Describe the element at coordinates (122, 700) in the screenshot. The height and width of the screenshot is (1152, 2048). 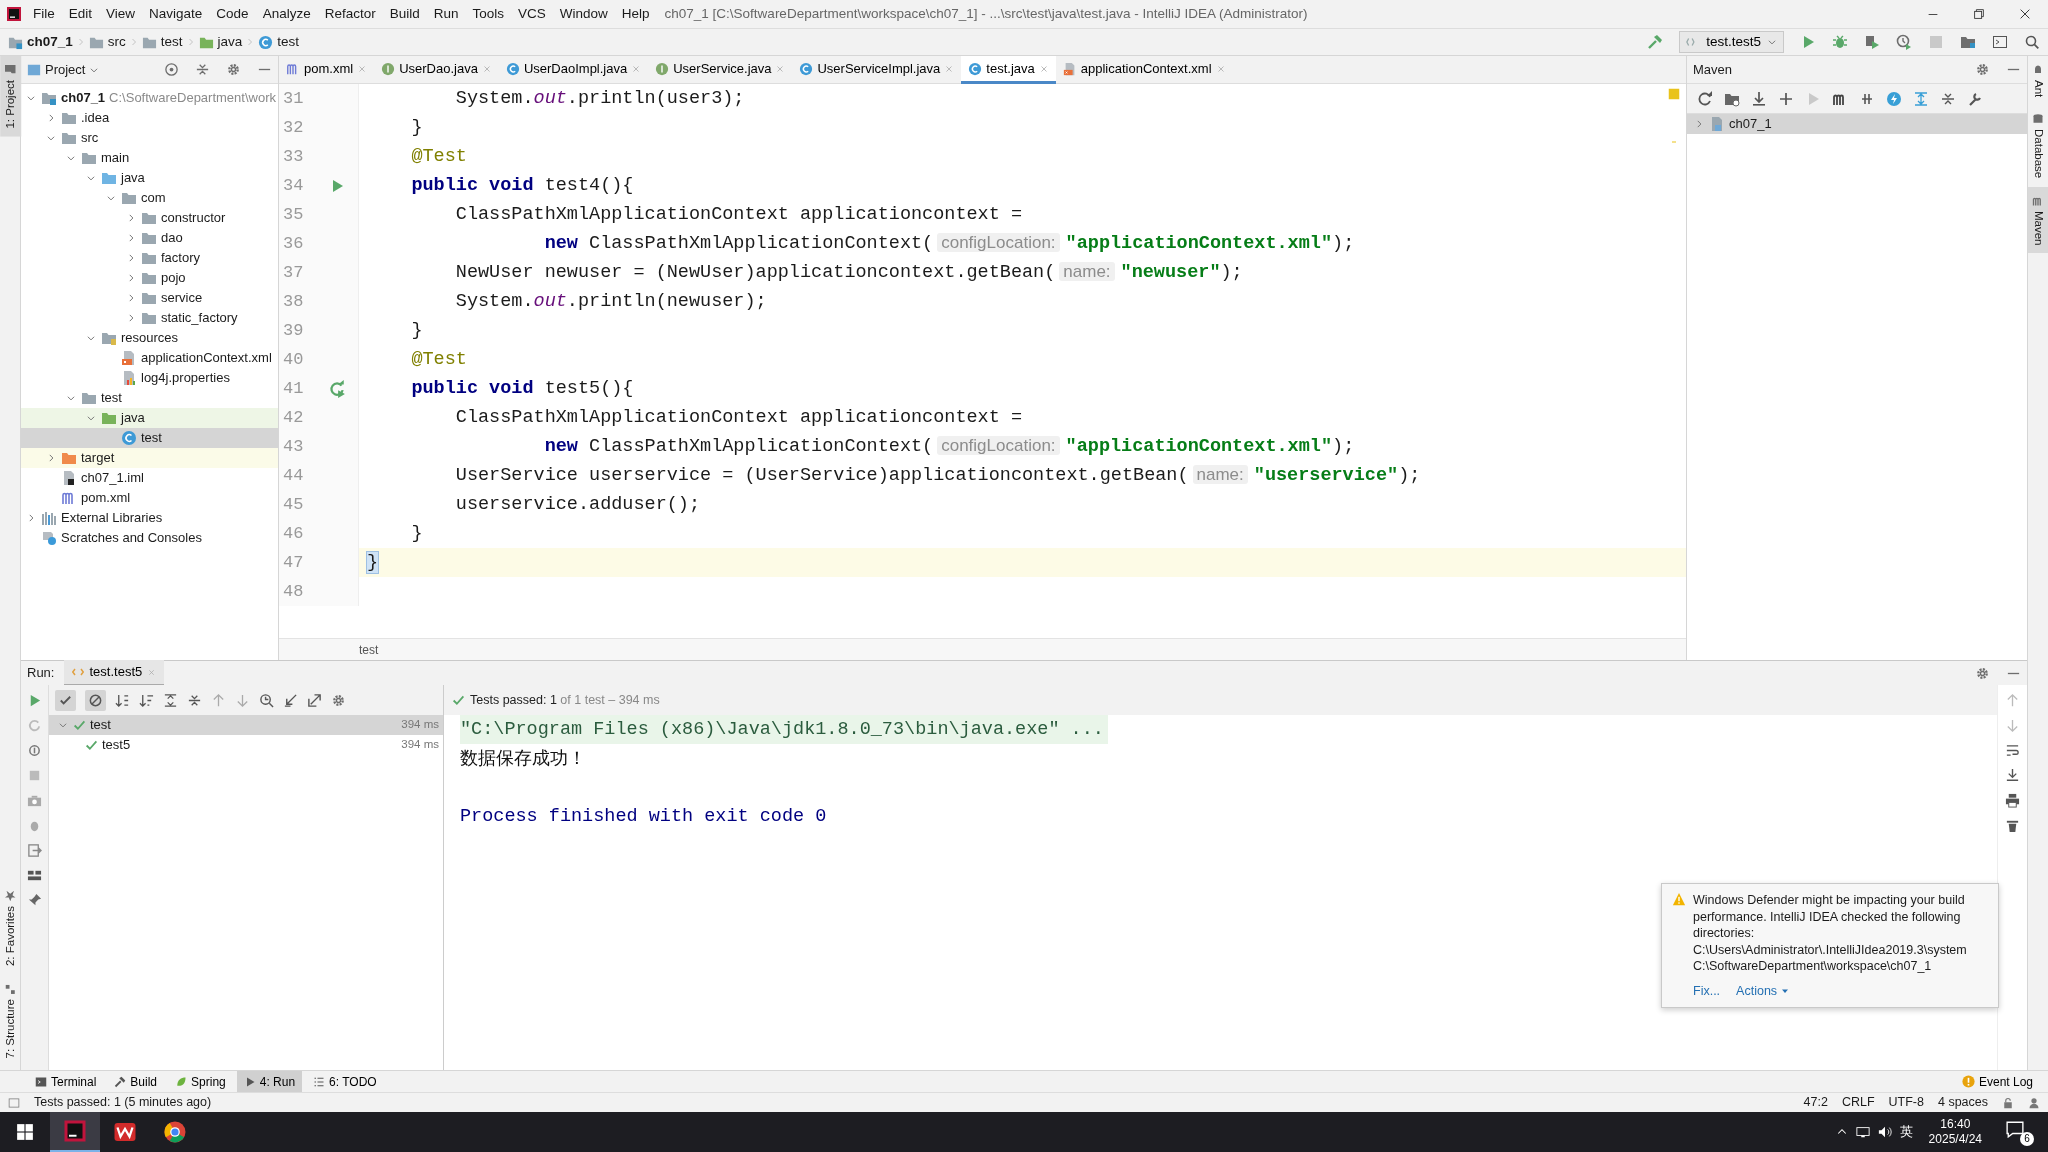
I see `sort-alpha-icon` at that location.